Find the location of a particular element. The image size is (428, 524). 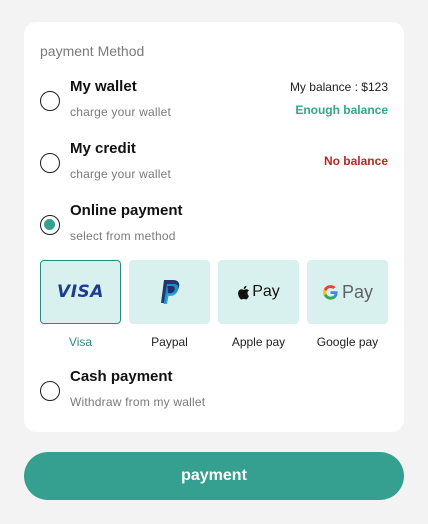

option-title: Cash payment is located at coordinates (121, 376).